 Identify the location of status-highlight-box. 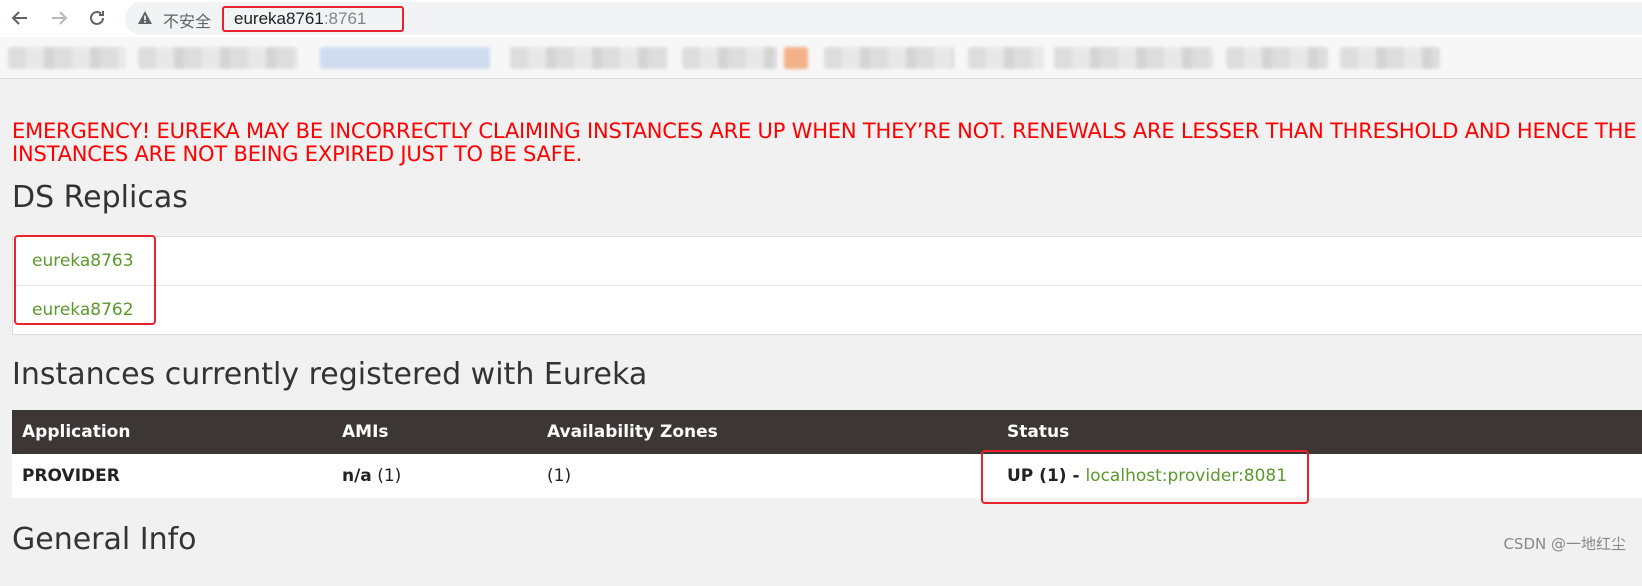
(1145, 477).